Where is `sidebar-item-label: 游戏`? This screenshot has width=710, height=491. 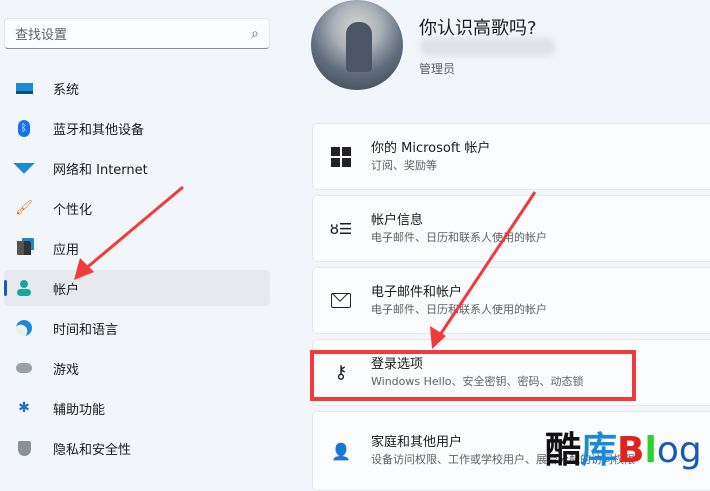 sidebar-item-label: 游戏 is located at coordinates (66, 370).